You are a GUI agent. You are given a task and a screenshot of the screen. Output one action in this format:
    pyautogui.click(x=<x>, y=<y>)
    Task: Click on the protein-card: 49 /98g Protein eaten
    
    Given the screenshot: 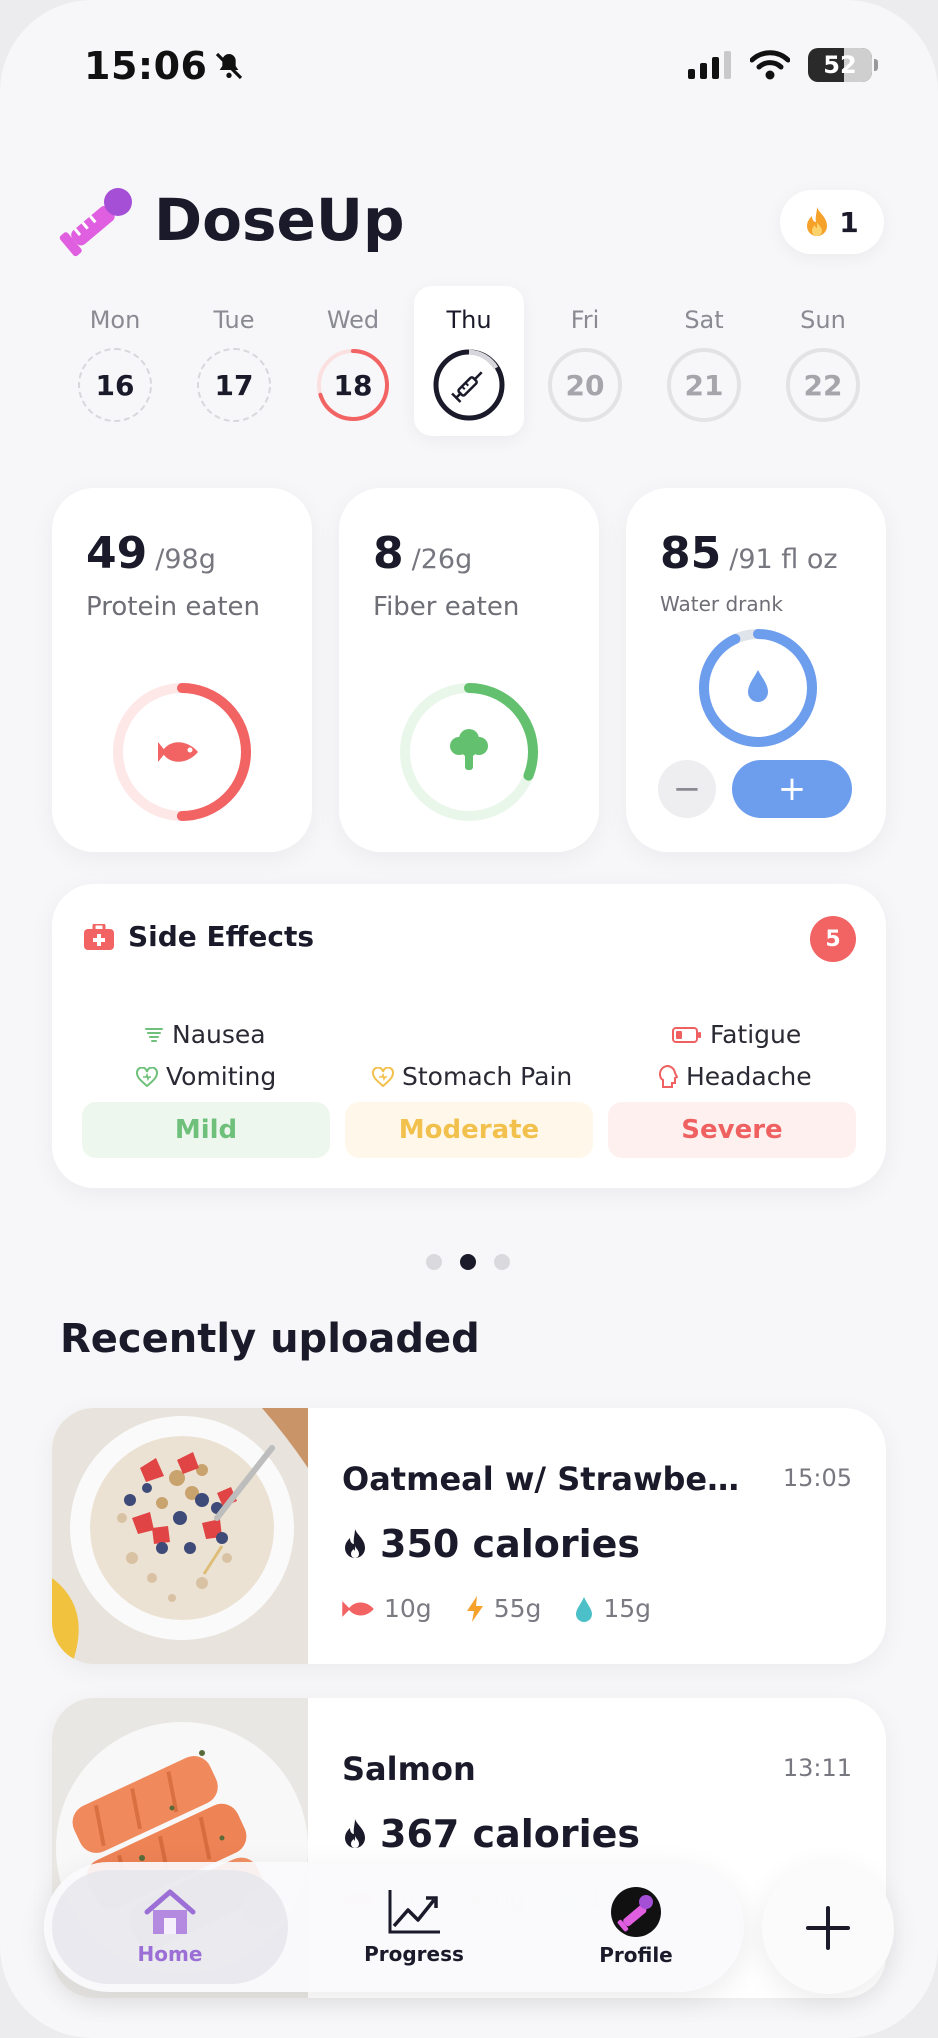 What is the action you would take?
    pyautogui.click(x=182, y=670)
    